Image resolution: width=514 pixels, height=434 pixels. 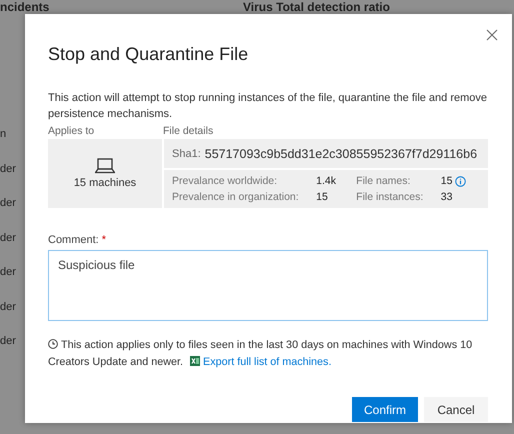 What do you see at coordinates (460, 181) in the screenshot?
I see `info-icon` at bounding box center [460, 181].